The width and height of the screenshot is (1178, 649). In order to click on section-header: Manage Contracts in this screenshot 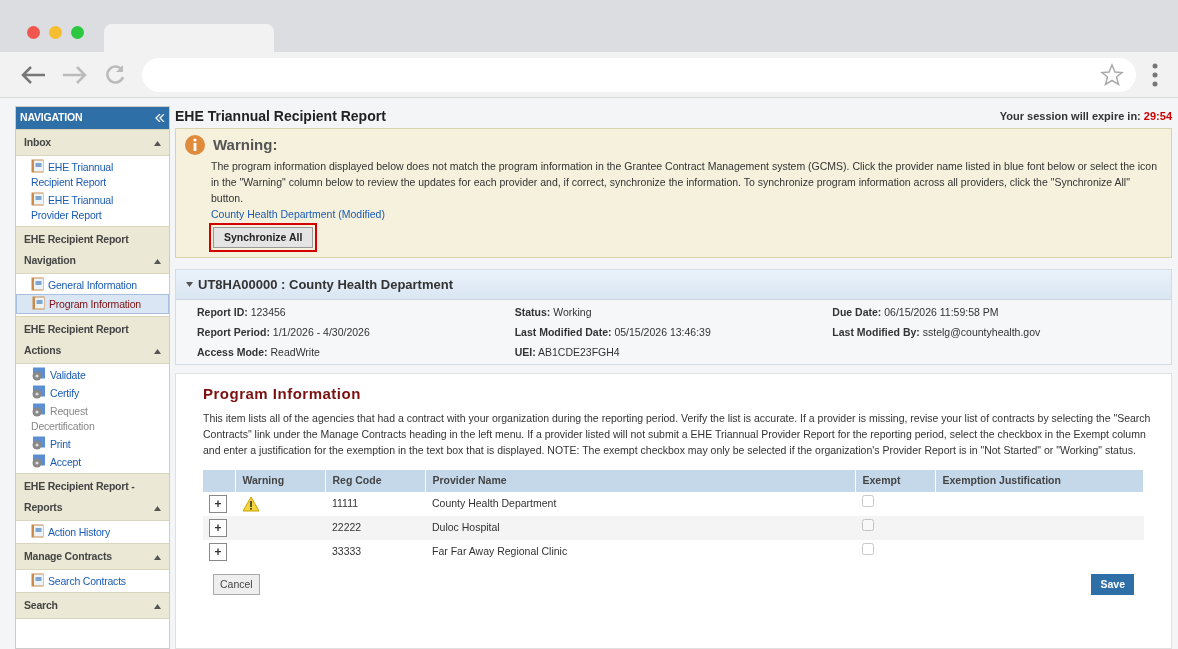, I will do `click(92, 556)`.